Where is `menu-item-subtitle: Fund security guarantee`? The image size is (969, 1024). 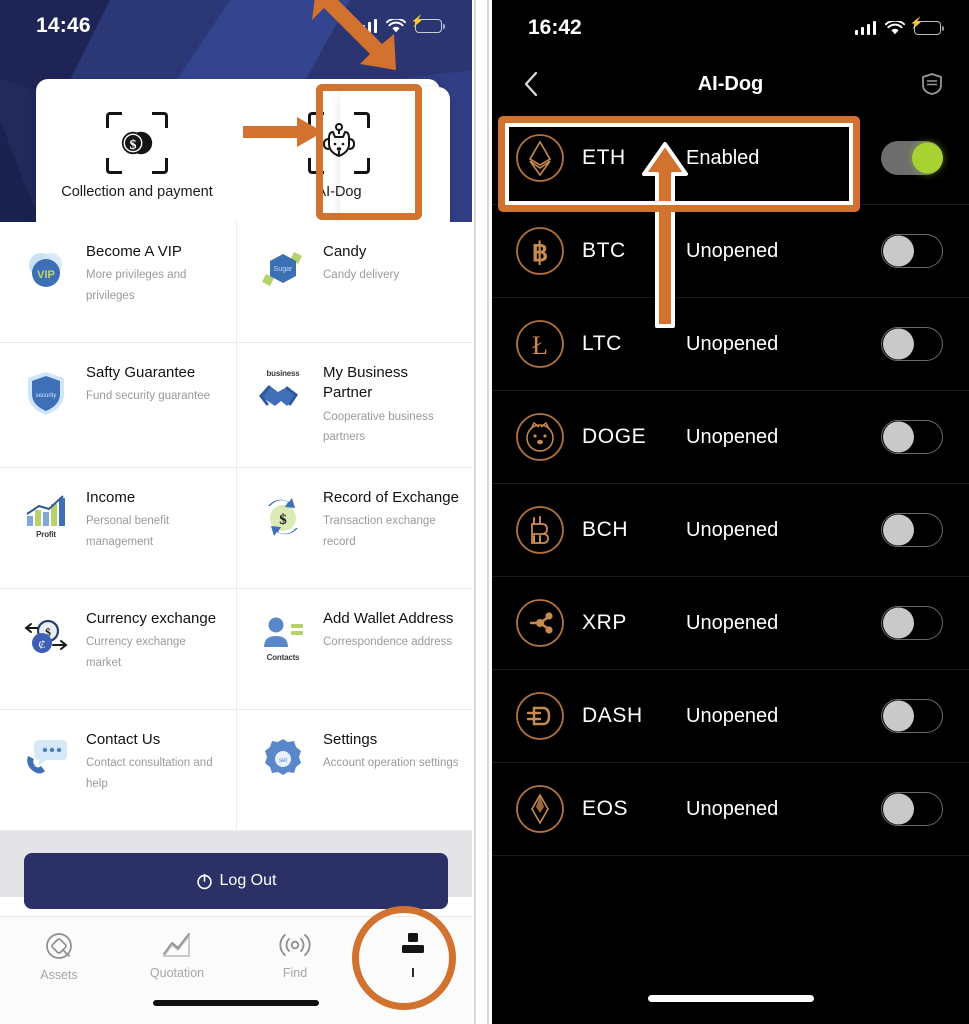
menu-item-subtitle: Fund security guarantee is located at coordinates (148, 396).